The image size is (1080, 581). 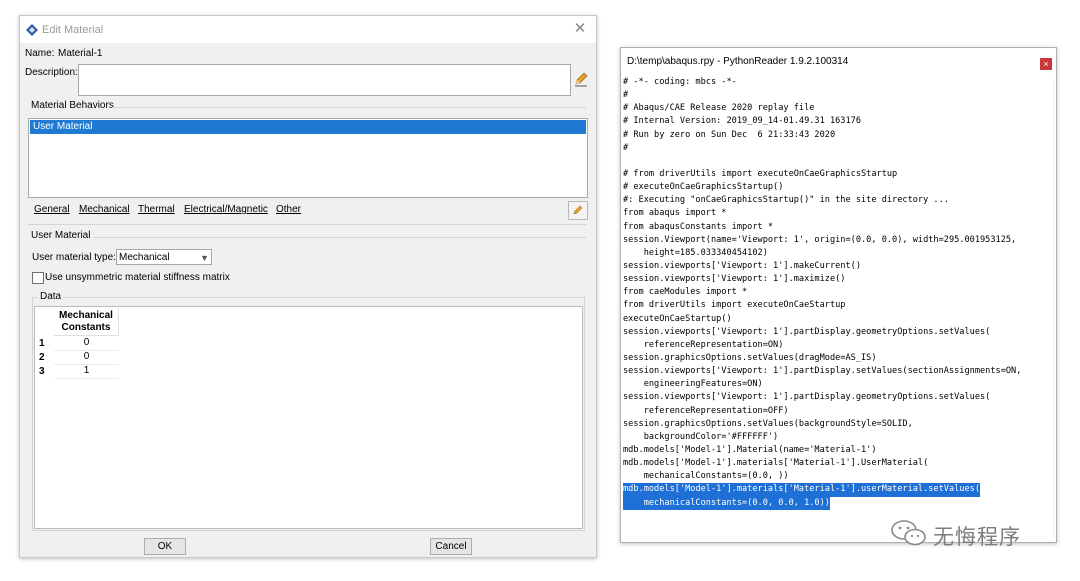 What do you see at coordinates (40, 53) in the screenshot?
I see `name-label: Name:` at bounding box center [40, 53].